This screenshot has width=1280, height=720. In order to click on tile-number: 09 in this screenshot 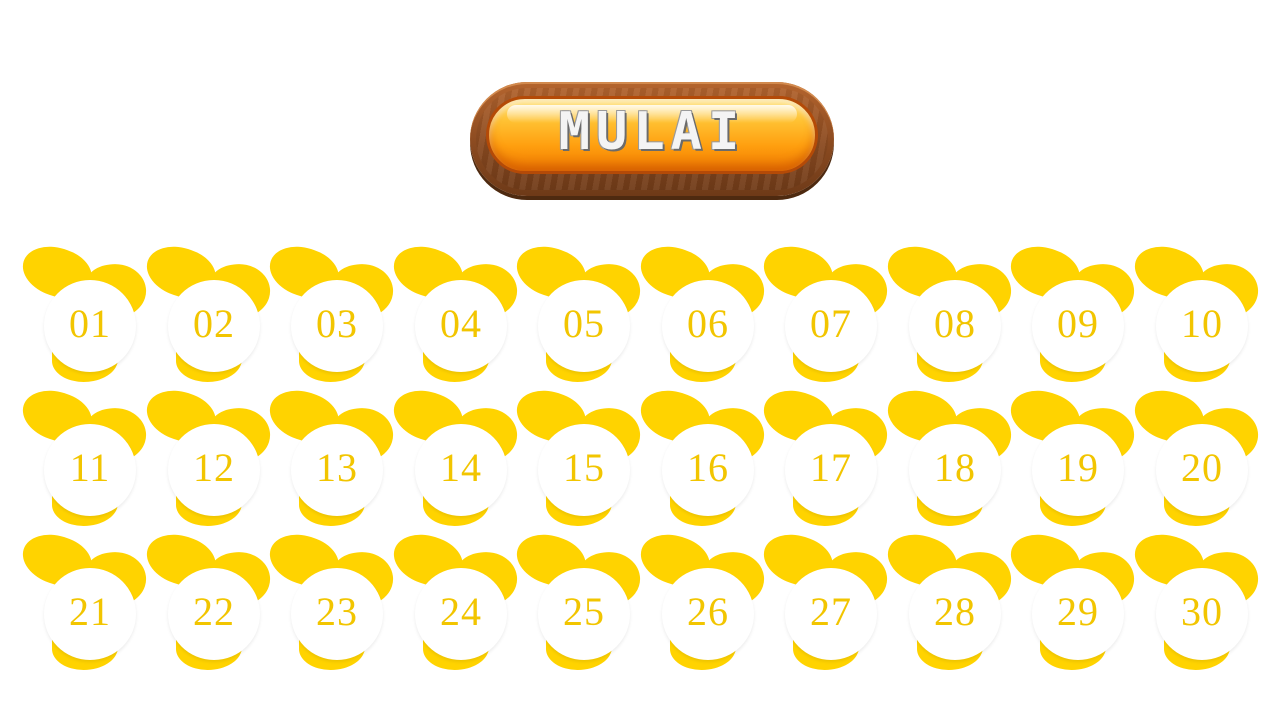, I will do `click(1078, 323)`.